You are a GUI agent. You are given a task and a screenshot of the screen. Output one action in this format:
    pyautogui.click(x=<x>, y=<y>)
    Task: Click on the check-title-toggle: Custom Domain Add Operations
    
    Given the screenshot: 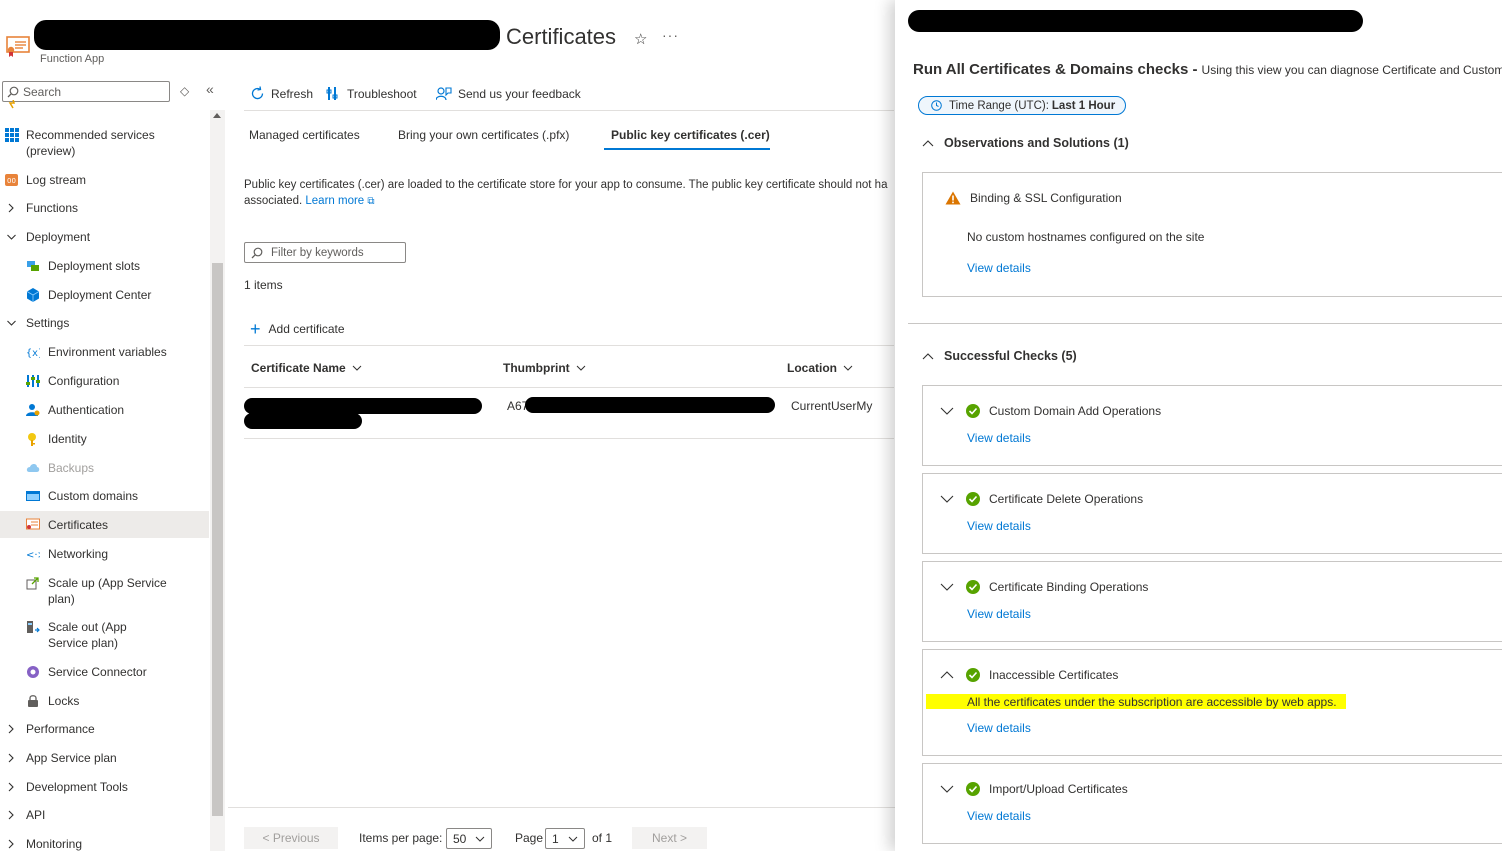 What is the action you would take?
    pyautogui.click(x=1050, y=411)
    